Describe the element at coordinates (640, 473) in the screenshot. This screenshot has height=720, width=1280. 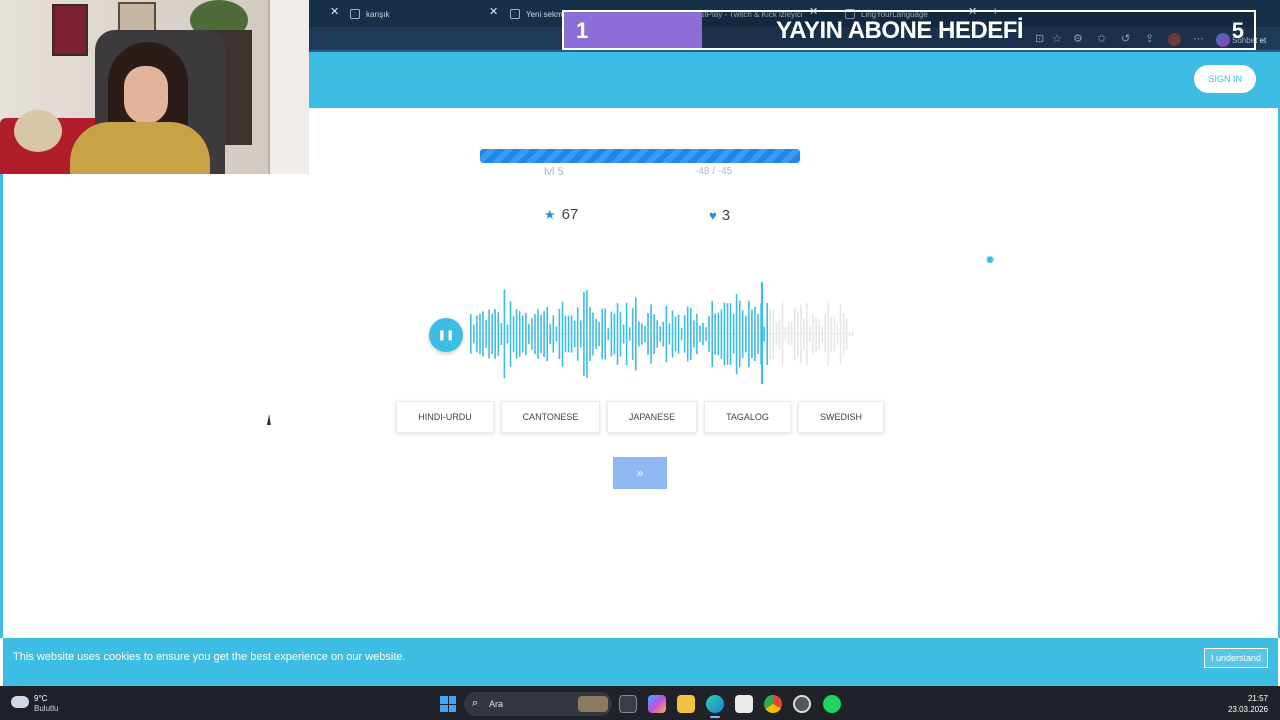
I see `next-button: »` at that location.